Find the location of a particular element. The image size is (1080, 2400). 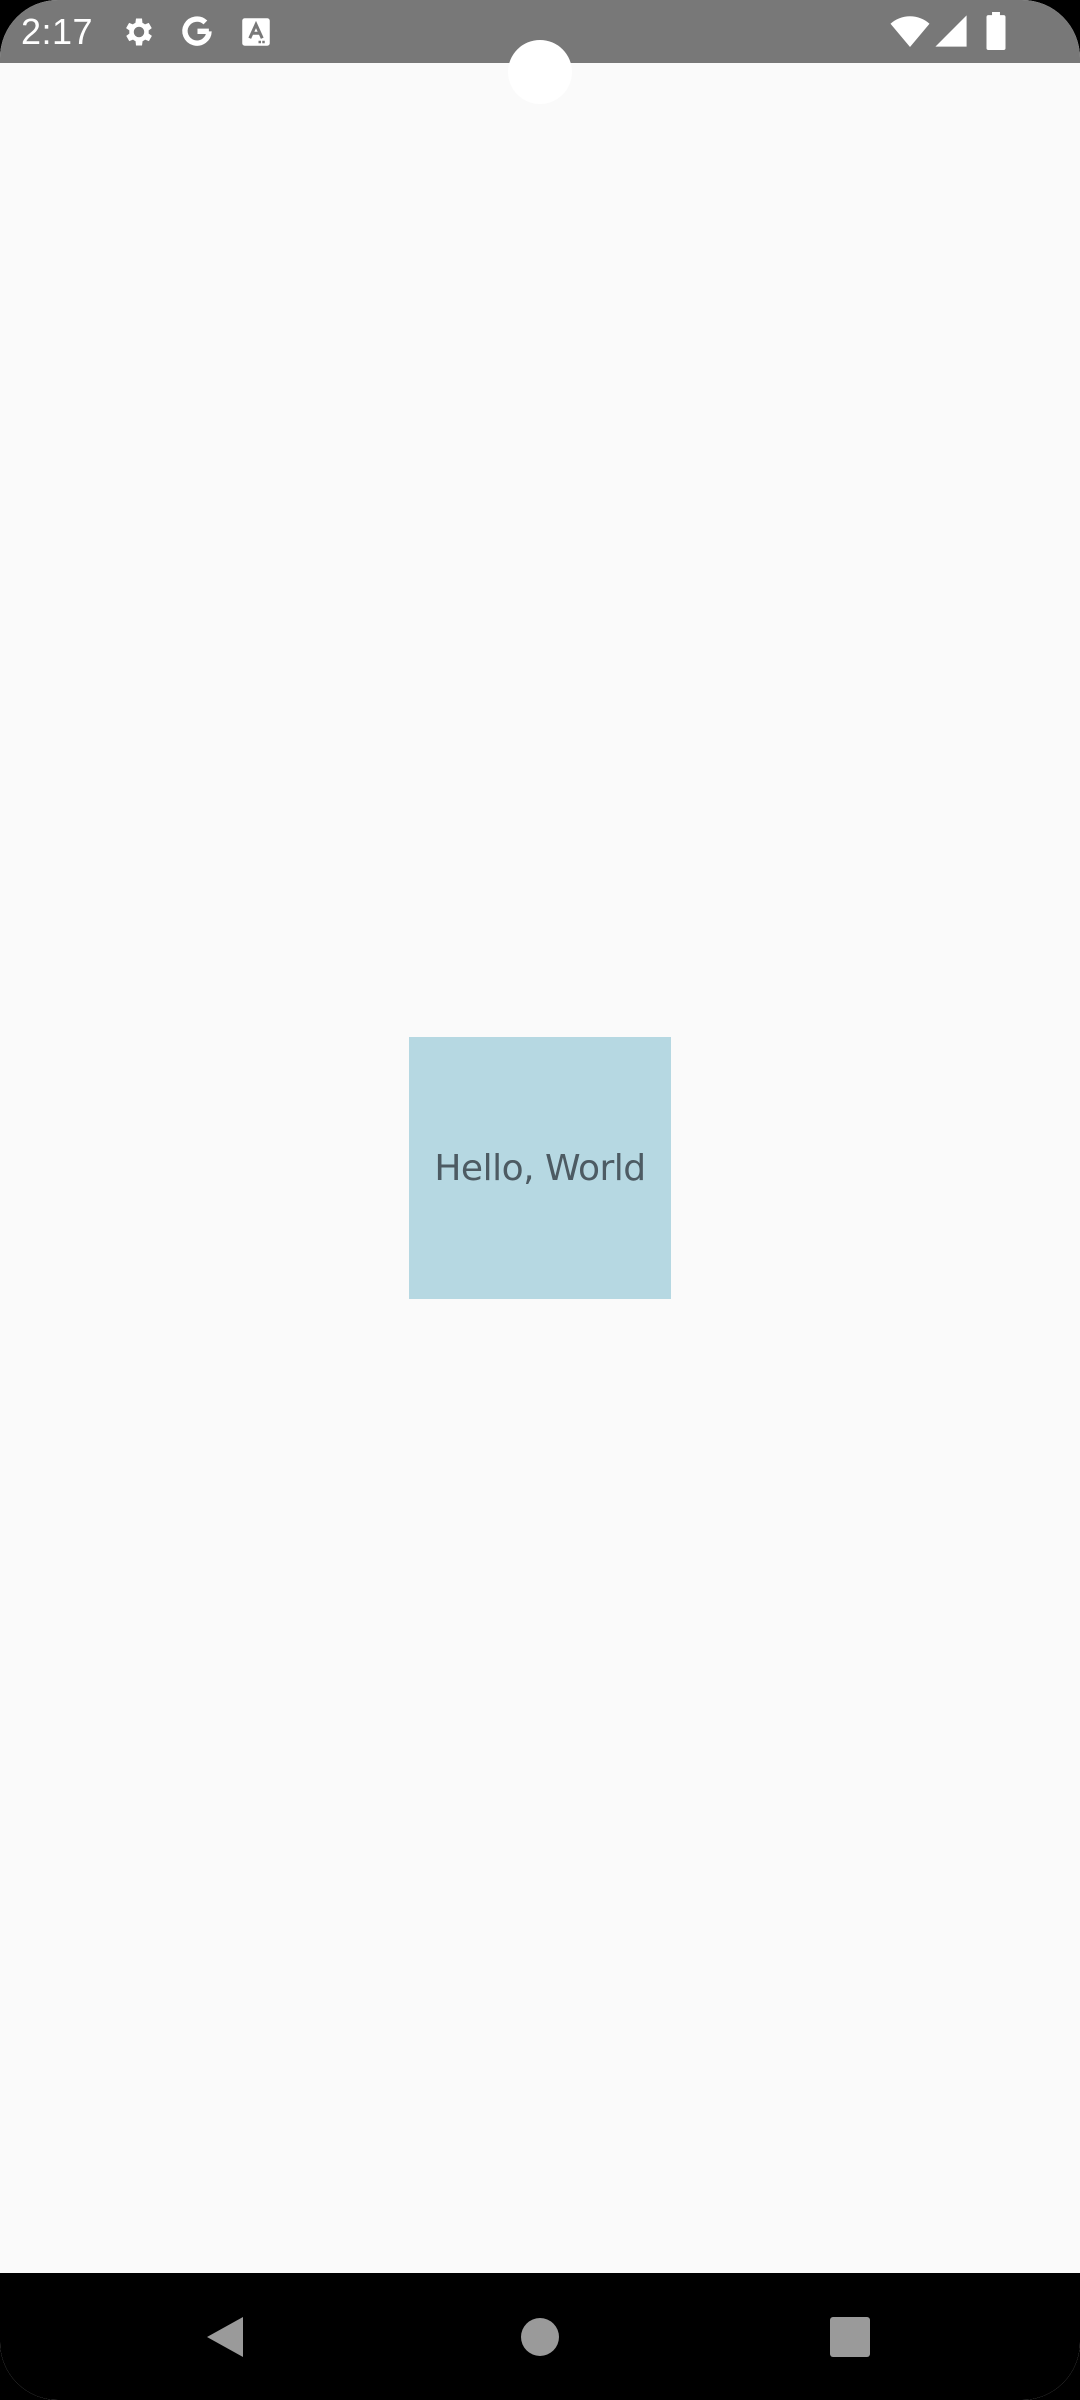

home-icon is located at coordinates (540, 2336).